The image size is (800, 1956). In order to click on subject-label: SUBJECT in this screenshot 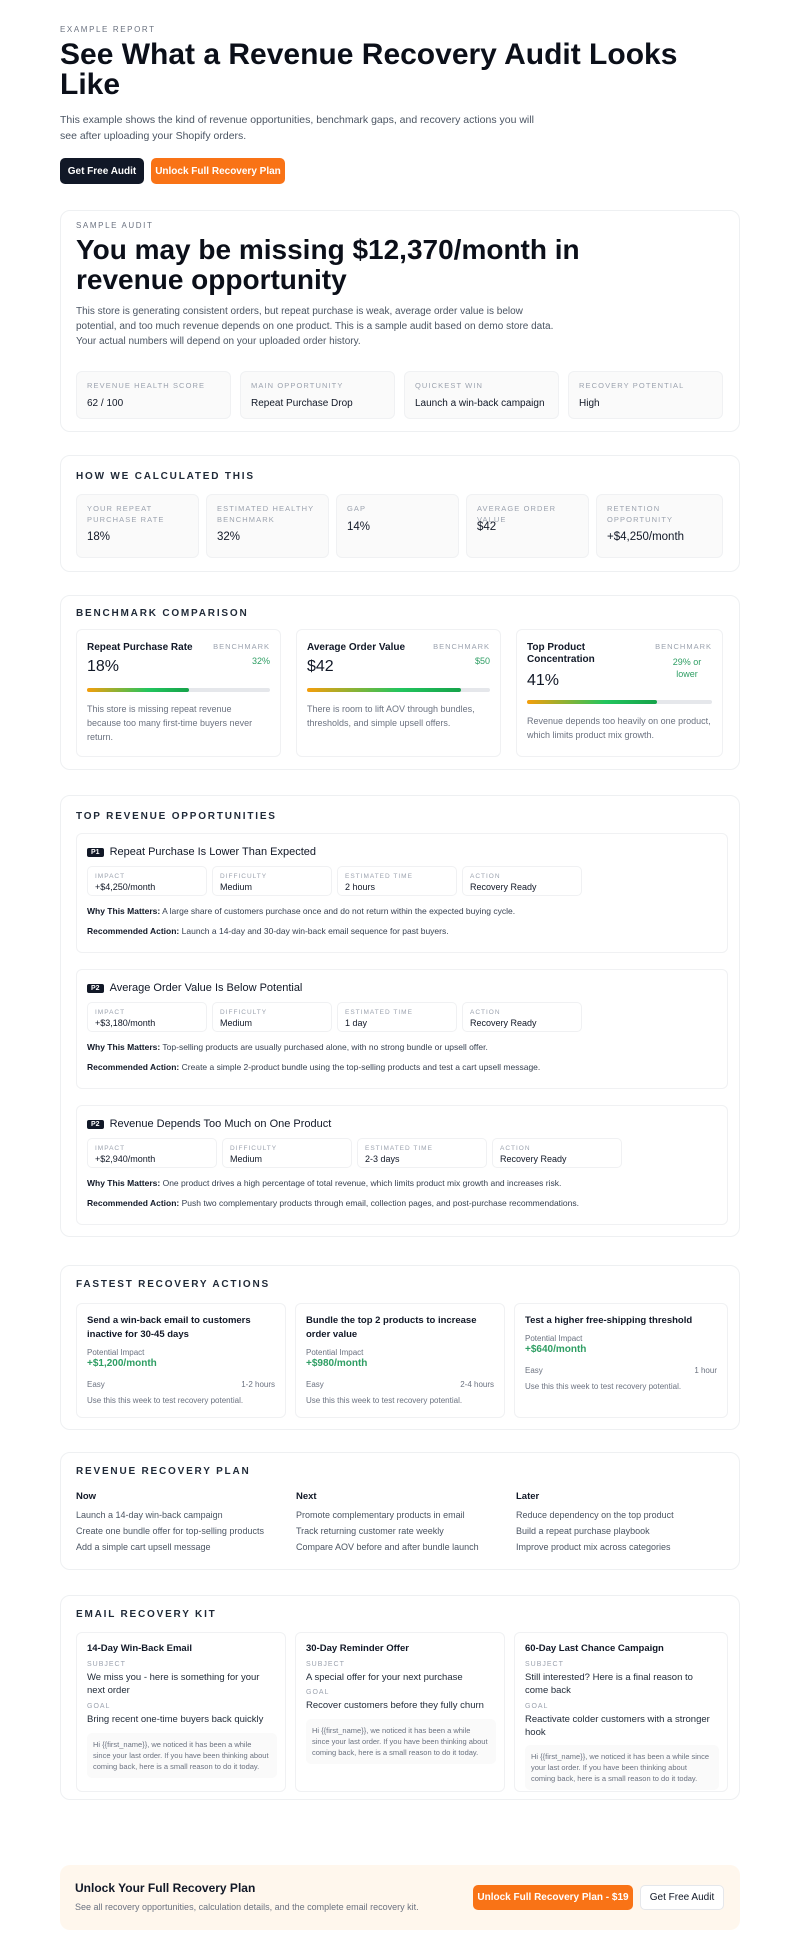, I will do `click(106, 1664)`.